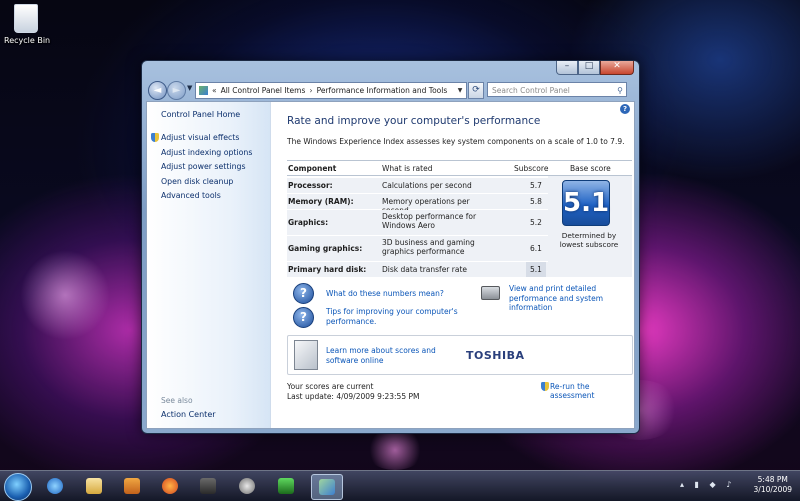  What do you see at coordinates (545, 386) in the screenshot?
I see `shield-icon` at bounding box center [545, 386].